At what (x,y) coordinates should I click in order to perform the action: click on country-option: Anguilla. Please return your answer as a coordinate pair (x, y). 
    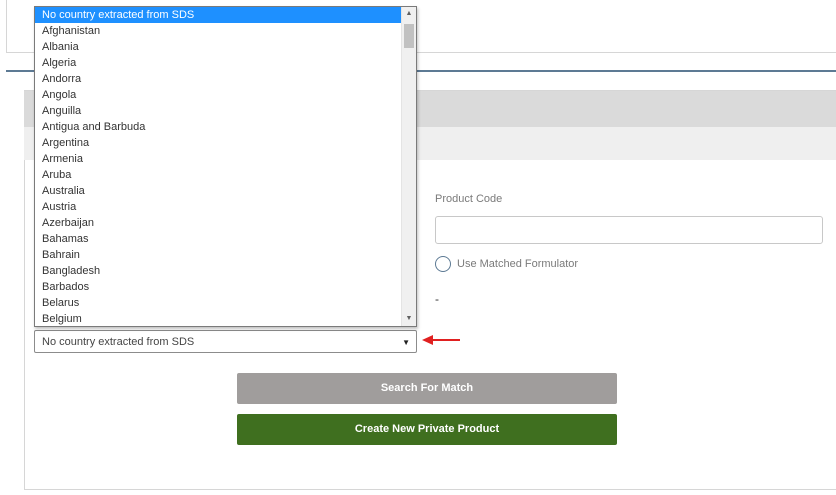
    Looking at the image, I should click on (218, 111).